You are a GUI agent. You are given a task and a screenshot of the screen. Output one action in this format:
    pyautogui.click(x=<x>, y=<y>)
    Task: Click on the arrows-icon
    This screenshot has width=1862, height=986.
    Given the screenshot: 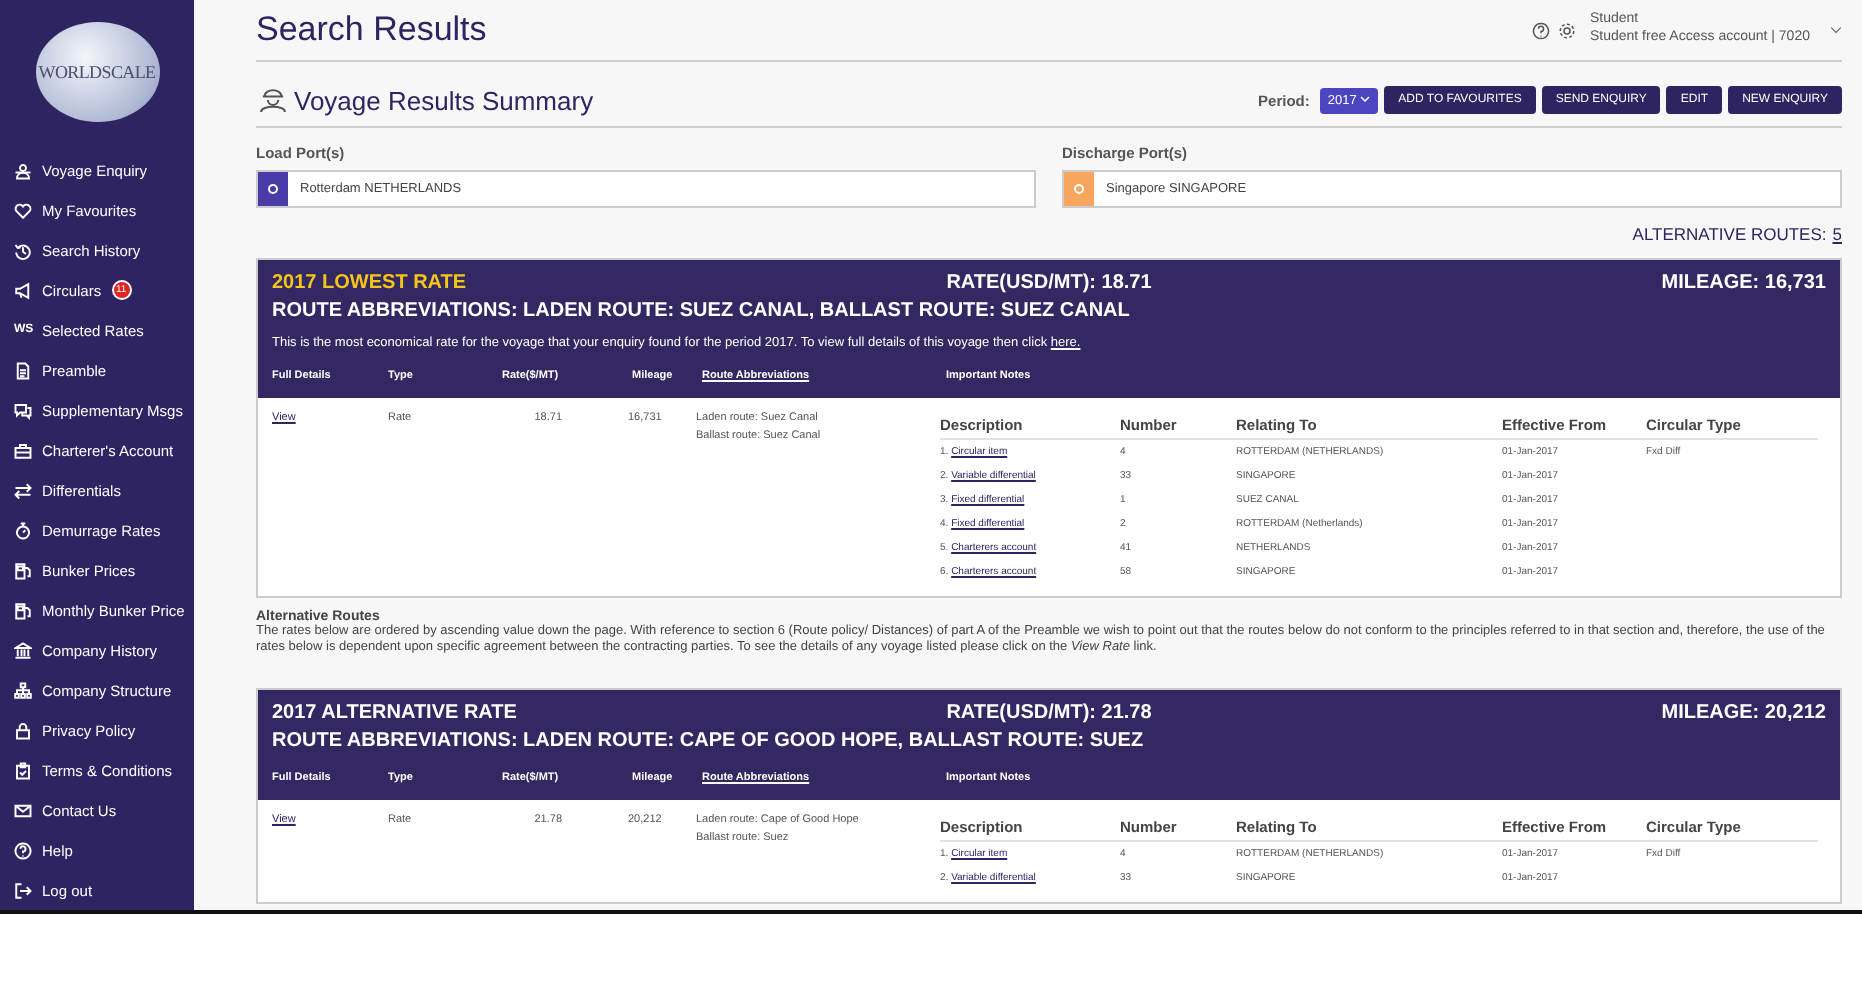 What is the action you would take?
    pyautogui.click(x=23, y=490)
    